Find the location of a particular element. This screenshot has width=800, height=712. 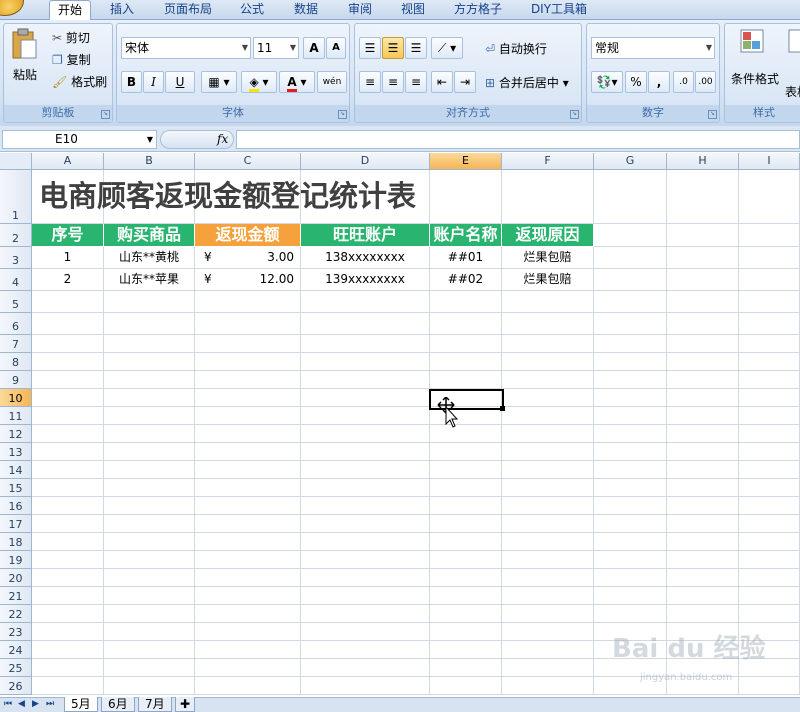

number-format-combo: 常规 ▼ is located at coordinates (653, 48).